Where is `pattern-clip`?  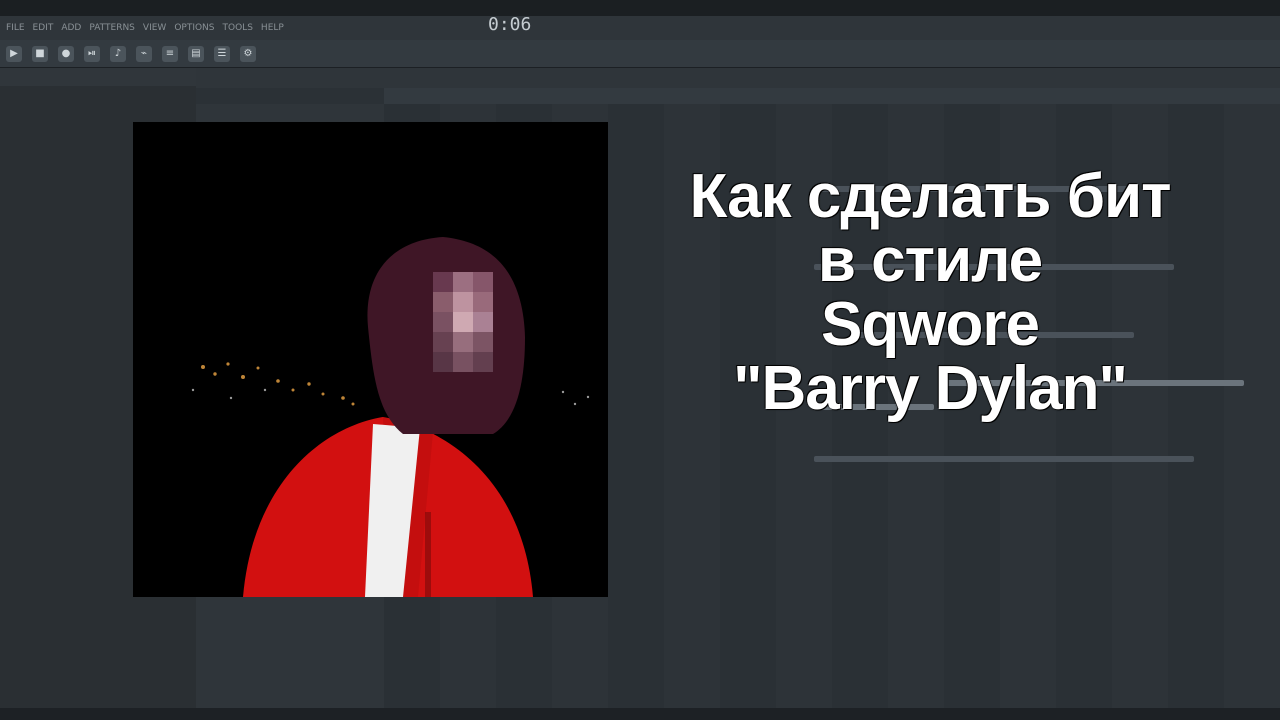
pattern-clip is located at coordinates (1004, 459).